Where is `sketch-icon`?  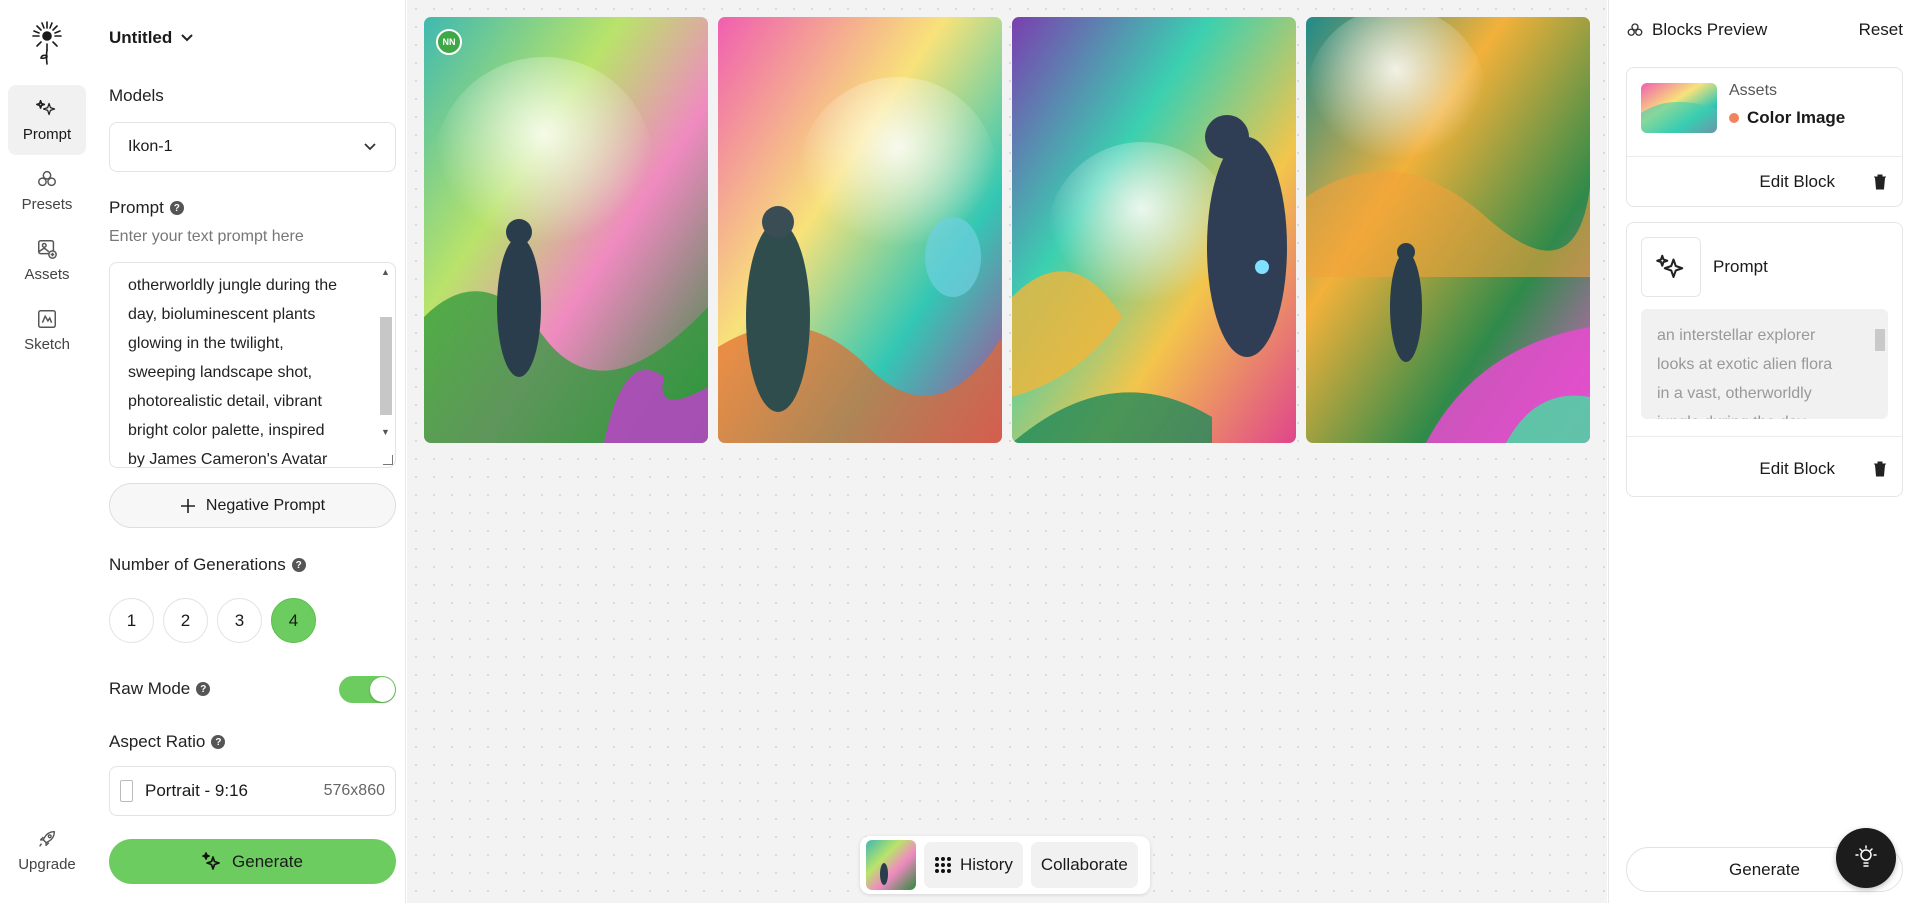 sketch-icon is located at coordinates (47, 318).